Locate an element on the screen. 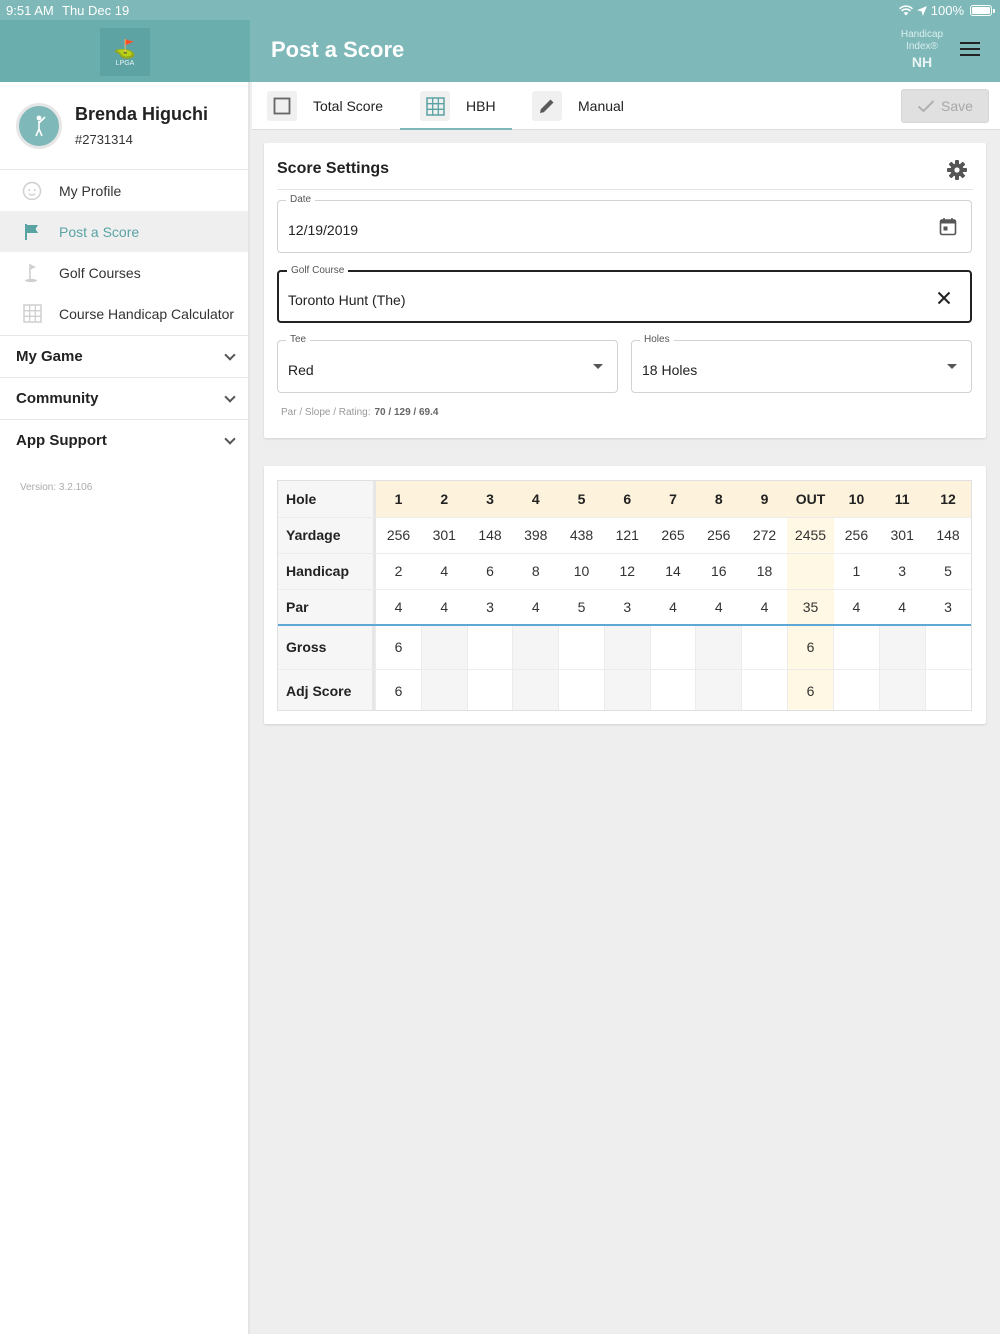 Image resolution: width=1000 pixels, height=1334 pixels. battery-icon is located at coordinates (982, 10).